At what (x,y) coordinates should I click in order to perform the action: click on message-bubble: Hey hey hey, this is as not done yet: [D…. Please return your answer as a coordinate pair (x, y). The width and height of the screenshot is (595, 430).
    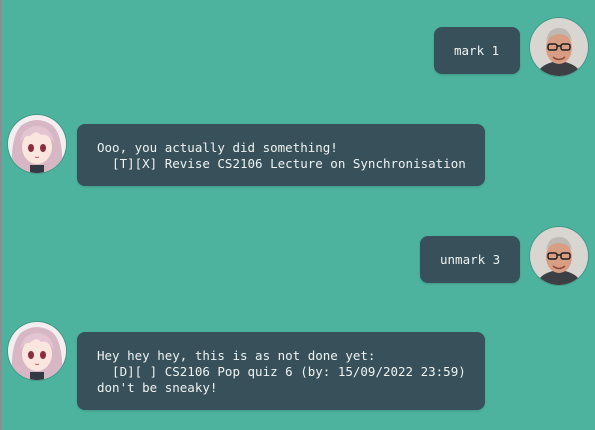
    Looking at the image, I should click on (281, 371).